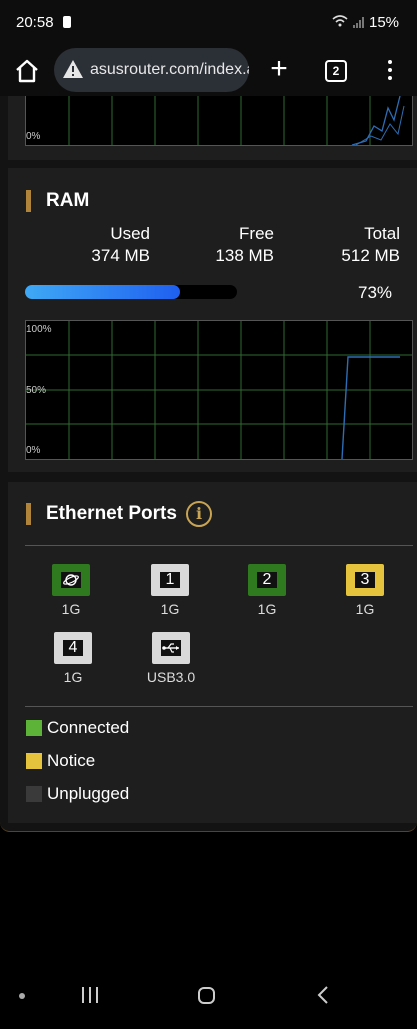  What do you see at coordinates (322, 995) in the screenshot?
I see `back-icon` at bounding box center [322, 995].